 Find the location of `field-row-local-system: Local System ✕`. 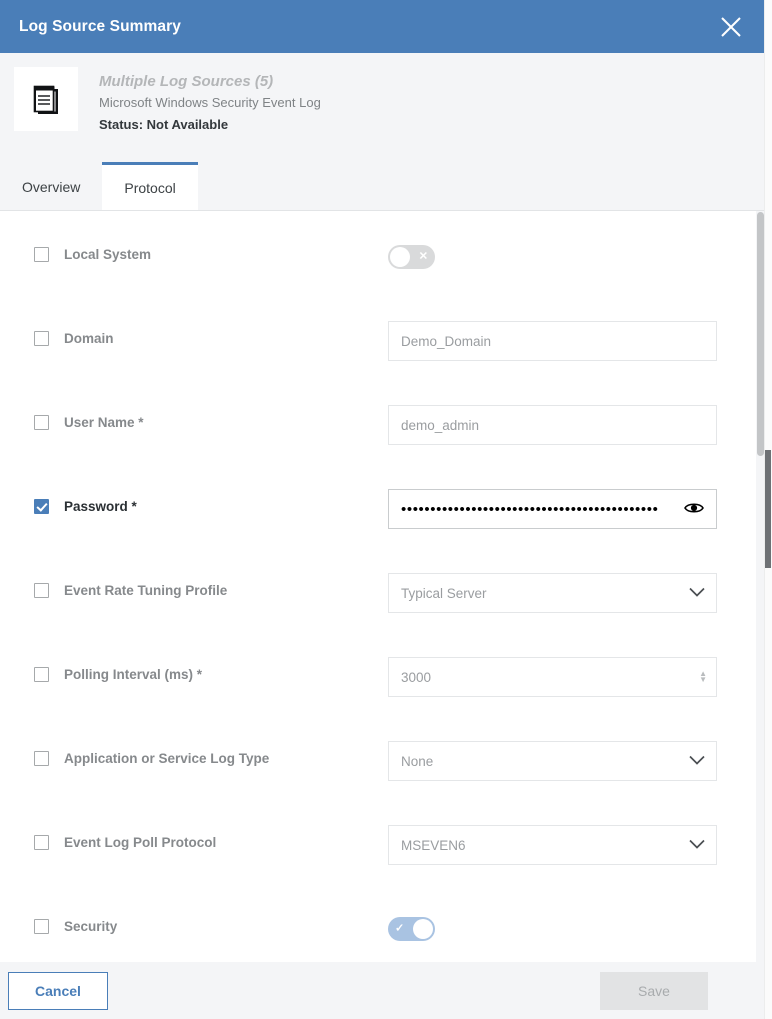

field-row-local-system: Local System ✕ is located at coordinates (378, 275).